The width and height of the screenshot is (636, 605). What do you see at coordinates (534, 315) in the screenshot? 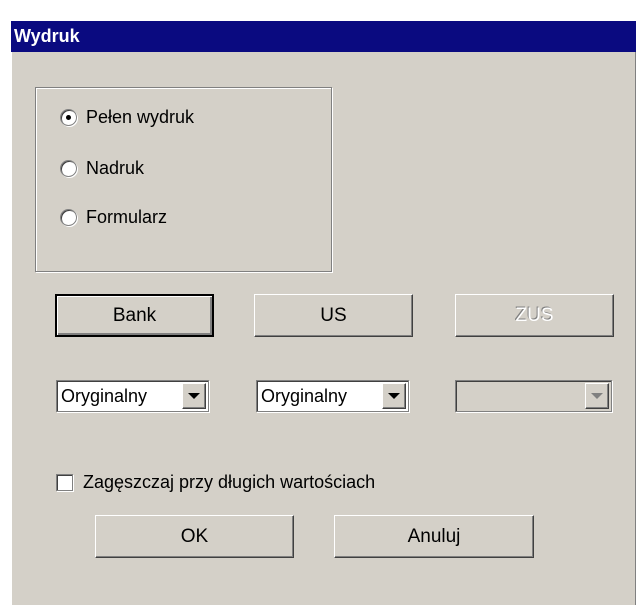
I see `zus-button: ZUS` at bounding box center [534, 315].